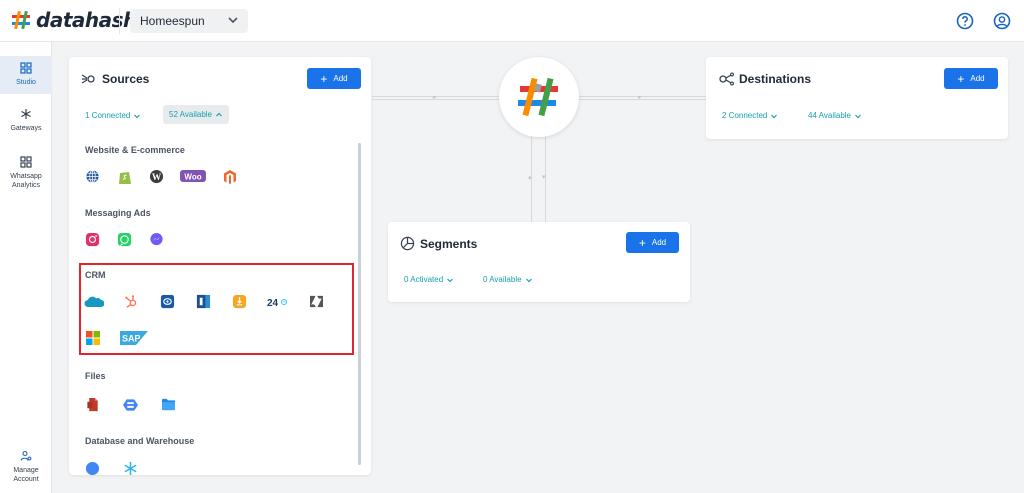 The image size is (1024, 493). I want to click on destinations-title: Destinations, so click(775, 79).